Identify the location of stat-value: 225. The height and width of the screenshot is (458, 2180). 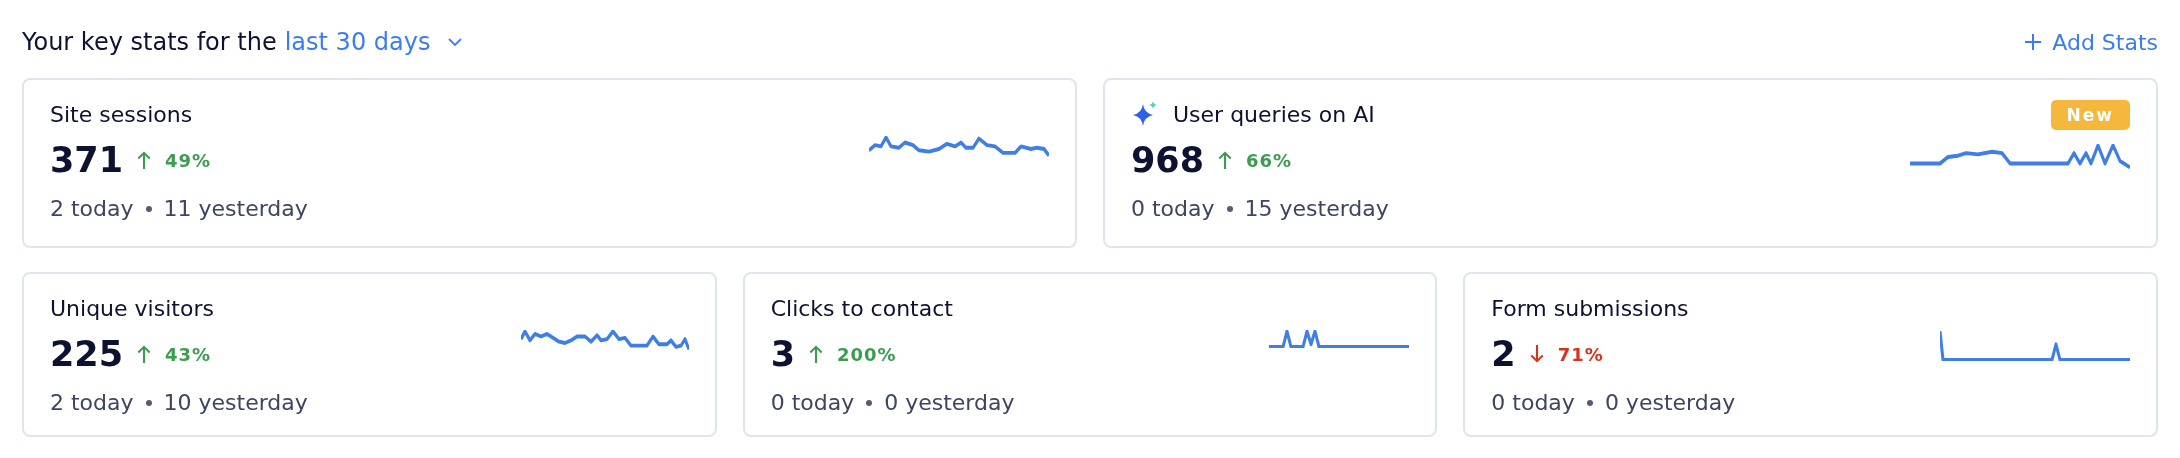
(87, 354).